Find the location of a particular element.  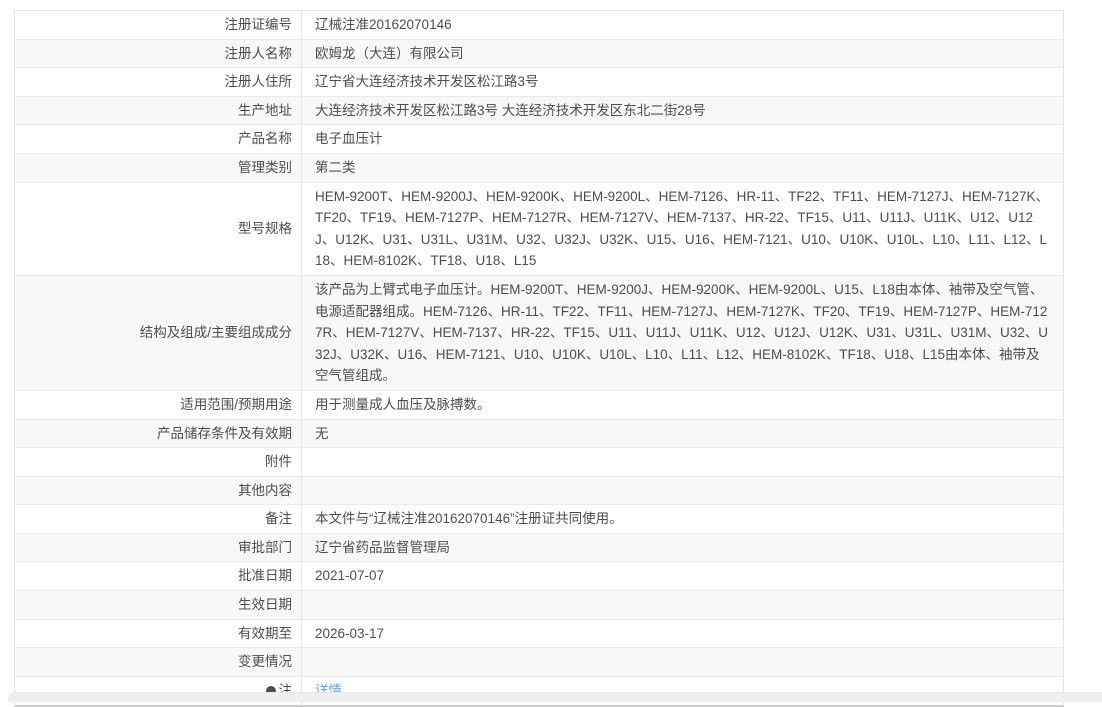

table-row: 审批部门 辽宁省药品监督管理局 is located at coordinates (539, 548).